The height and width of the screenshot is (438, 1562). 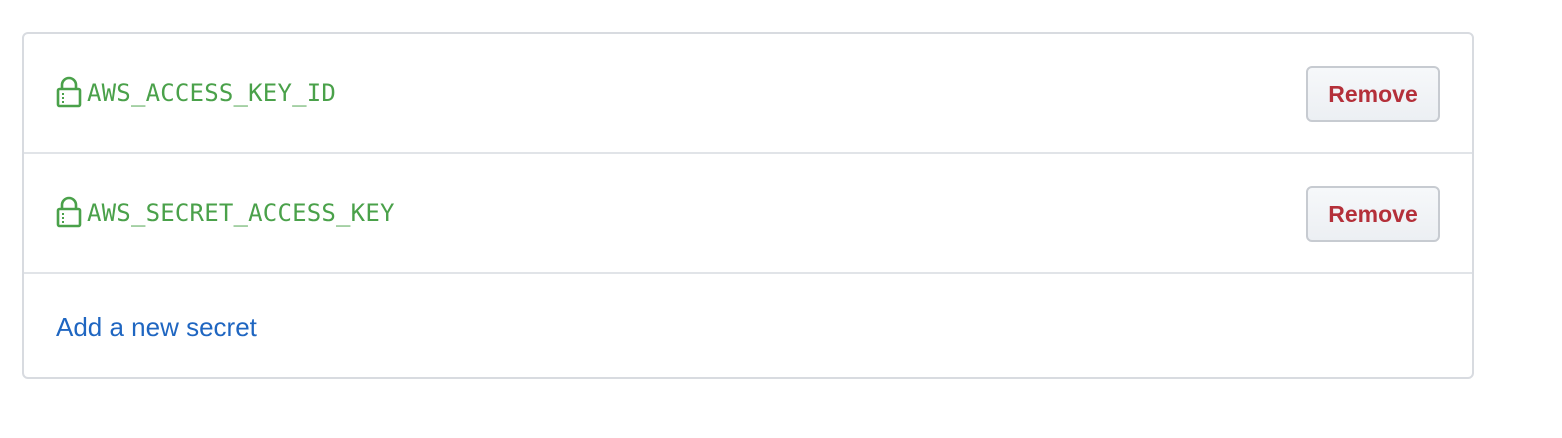 I want to click on secret-name-wrap: AWS_ACCESS_KEY_ID, so click(x=196, y=93).